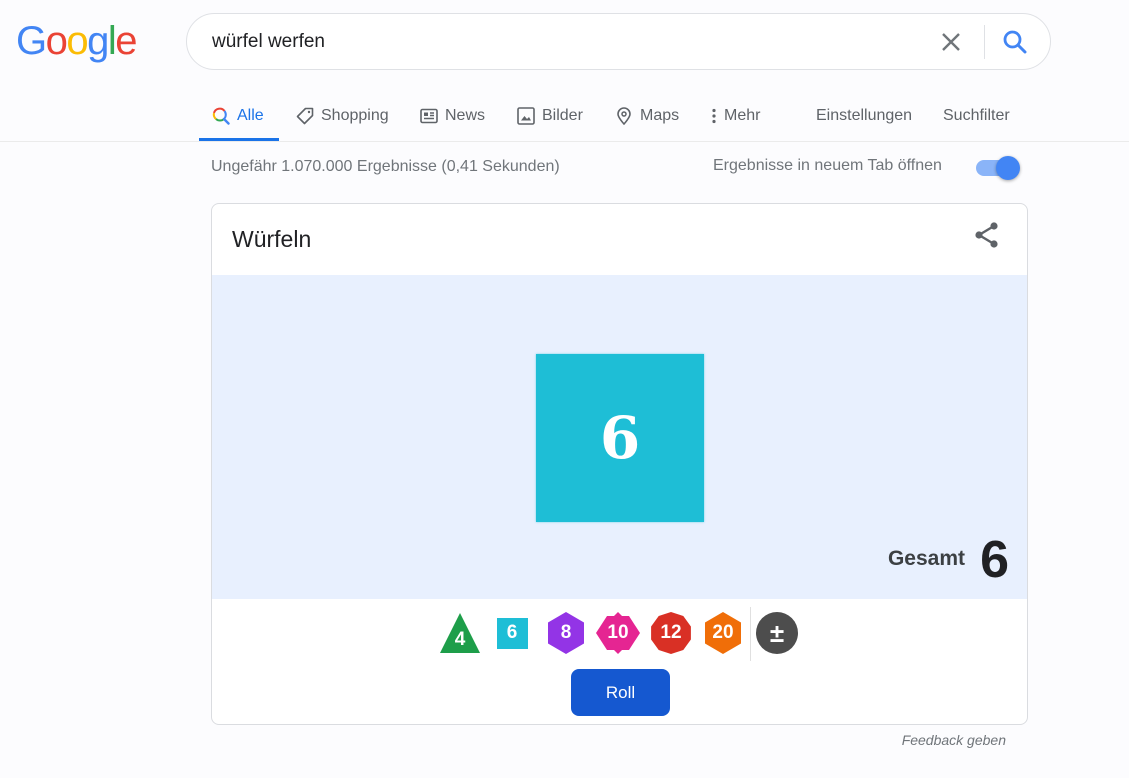  I want to click on clear-search-button, so click(951, 42).